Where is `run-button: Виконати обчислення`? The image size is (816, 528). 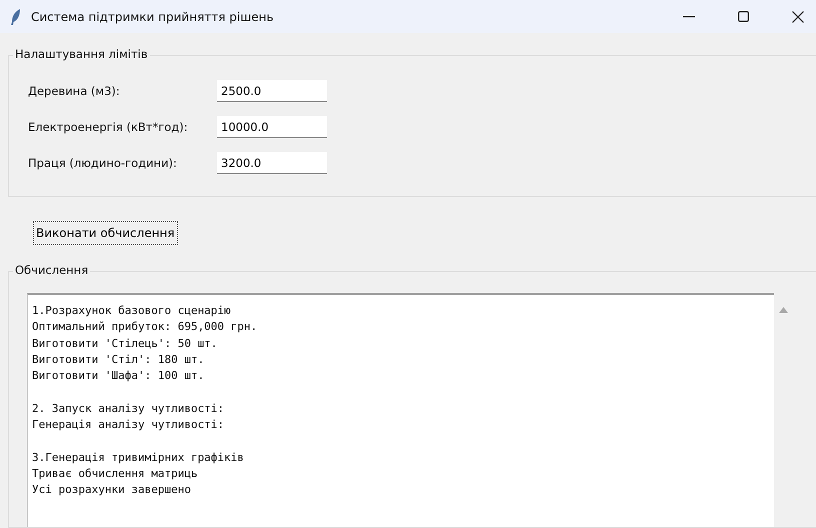 run-button: Виконати обчислення is located at coordinates (105, 233).